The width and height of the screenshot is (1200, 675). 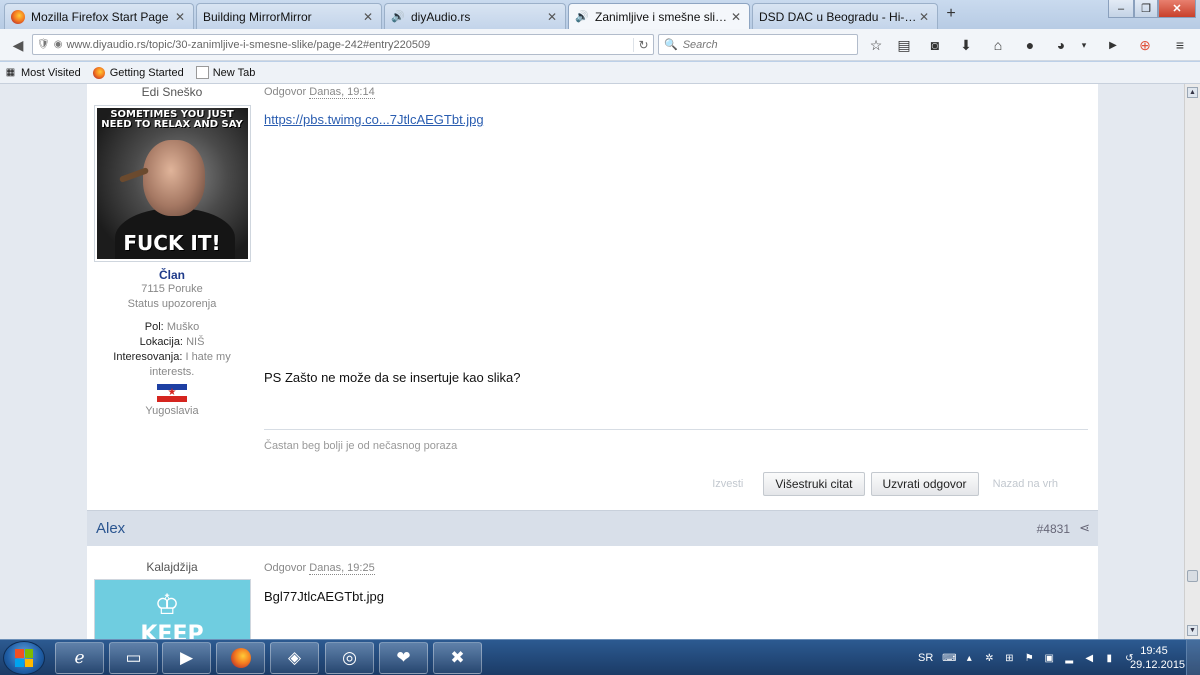 What do you see at coordinates (904, 45) in the screenshot?
I see `reading-list-icon: ▤` at bounding box center [904, 45].